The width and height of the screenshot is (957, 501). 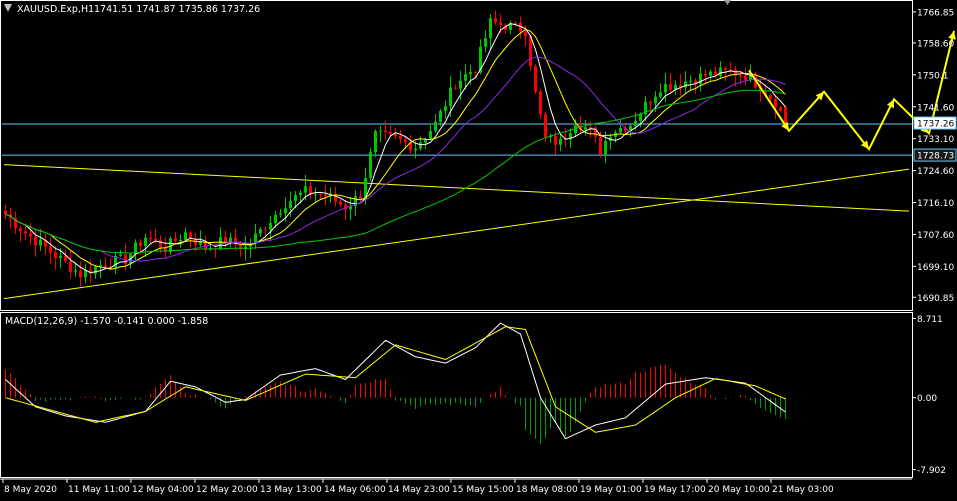 I want to click on price-tick-label: 1750.1, so click(x=933, y=76).